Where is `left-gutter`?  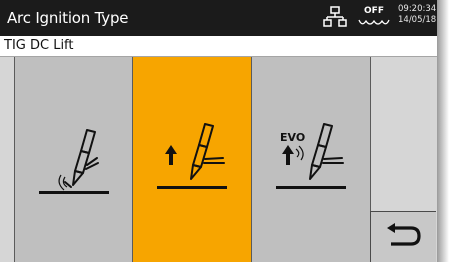
left-gutter is located at coordinates (7, 159).